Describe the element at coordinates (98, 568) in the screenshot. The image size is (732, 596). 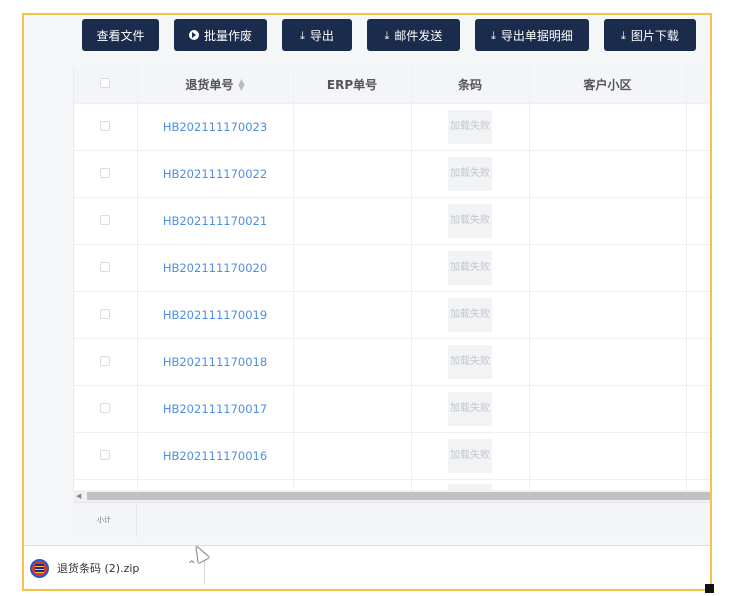
I see `download-file-name: 退货条码 (2).zip` at that location.